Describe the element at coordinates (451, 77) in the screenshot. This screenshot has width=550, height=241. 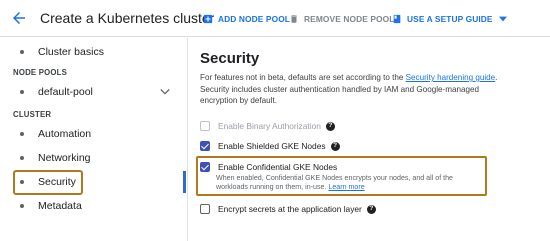
I see `security-hardening-guide-link: Security hardening guide` at that location.